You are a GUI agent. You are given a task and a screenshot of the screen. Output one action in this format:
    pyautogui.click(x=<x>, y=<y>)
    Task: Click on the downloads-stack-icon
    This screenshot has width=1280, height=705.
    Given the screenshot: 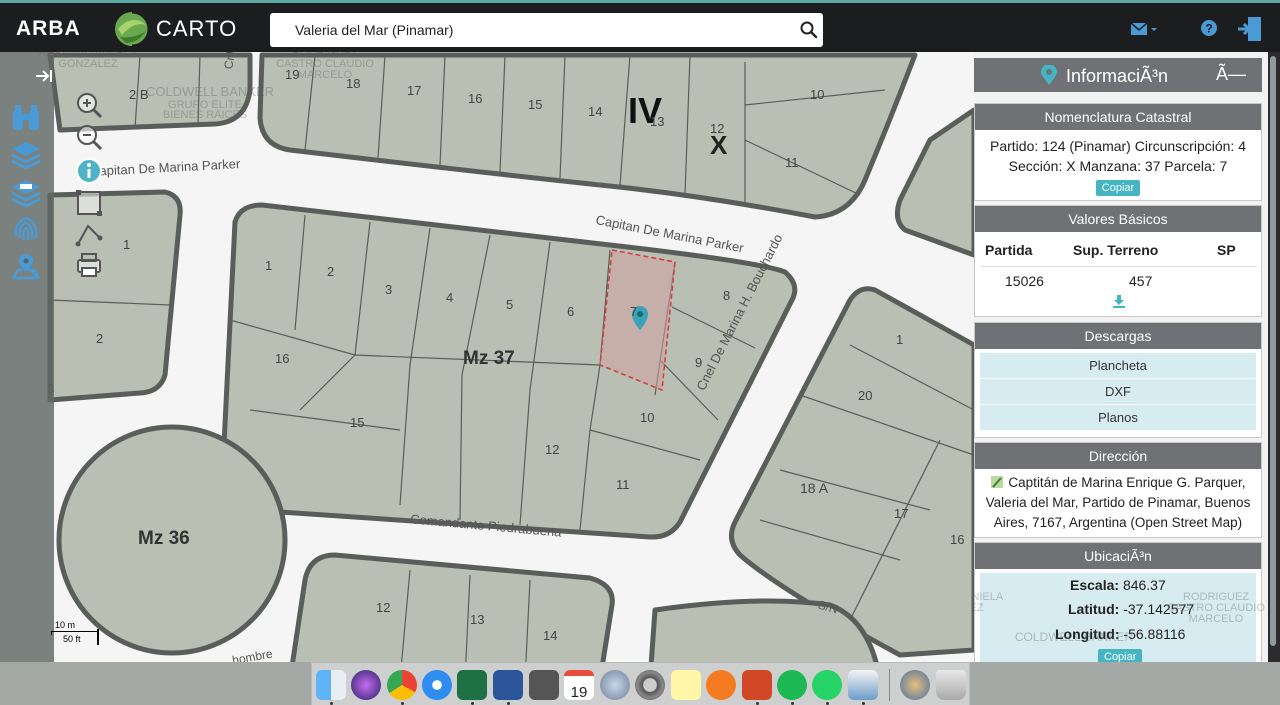 What is the action you would take?
    pyautogui.click(x=915, y=685)
    